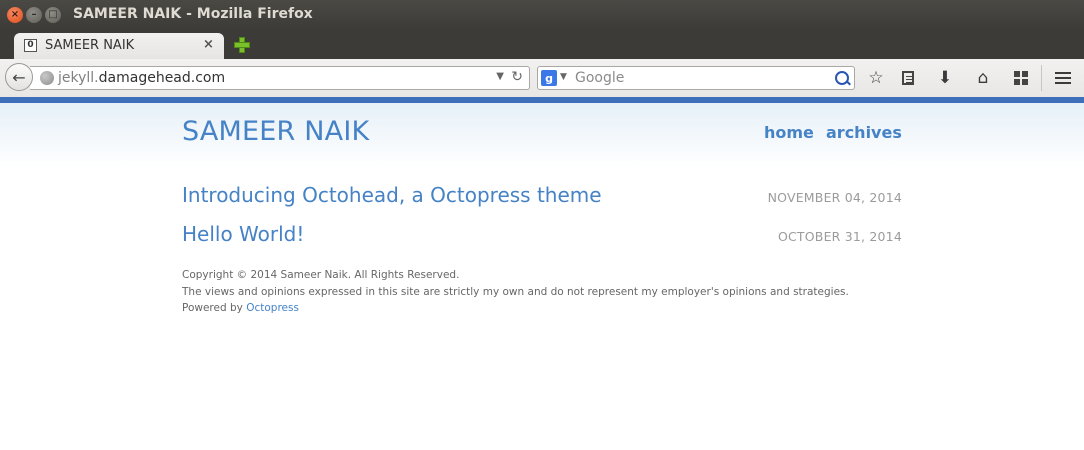  I want to click on search-input-placeholder: Google, so click(599, 78).